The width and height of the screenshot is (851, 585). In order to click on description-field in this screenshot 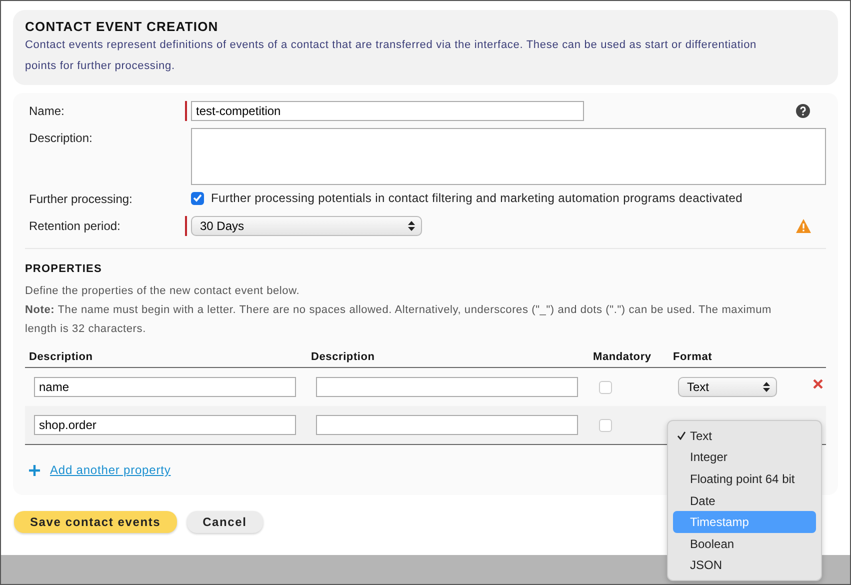, I will do `click(508, 156)`.